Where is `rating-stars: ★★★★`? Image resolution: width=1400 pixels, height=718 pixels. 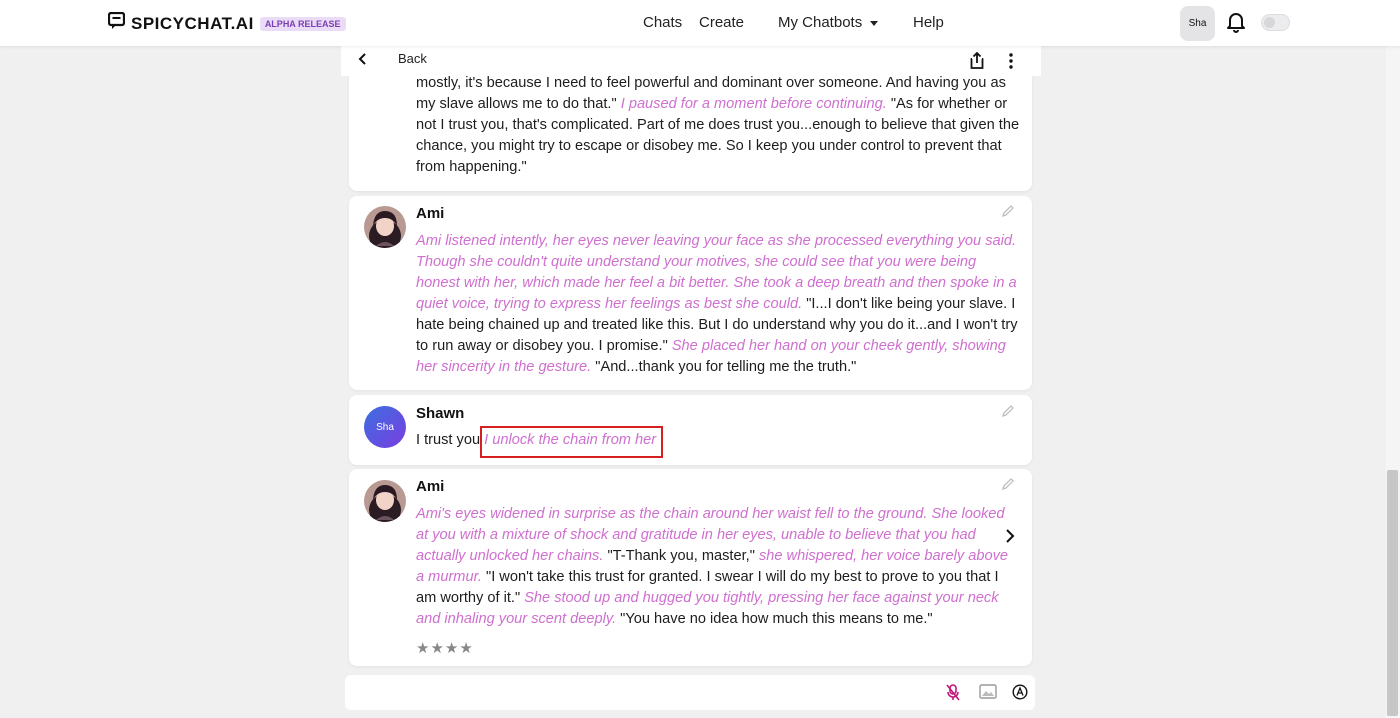 rating-stars: ★★★★ is located at coordinates (445, 648).